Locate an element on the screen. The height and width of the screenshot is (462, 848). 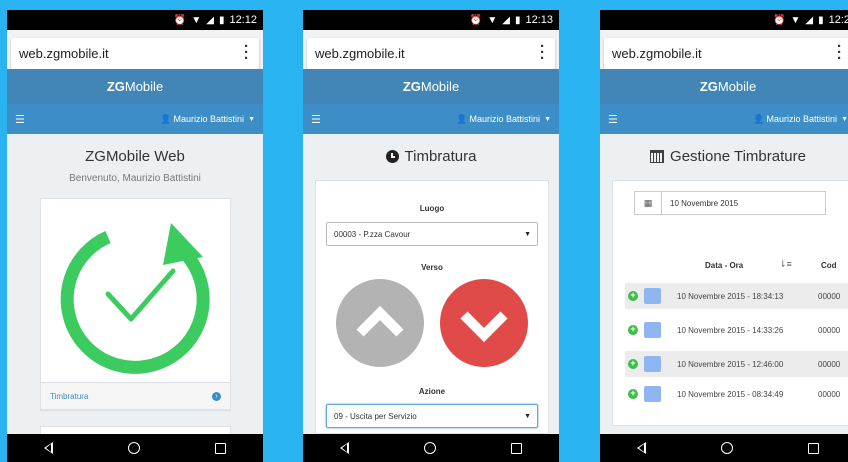
chevron-up-icon is located at coordinates (380, 321).